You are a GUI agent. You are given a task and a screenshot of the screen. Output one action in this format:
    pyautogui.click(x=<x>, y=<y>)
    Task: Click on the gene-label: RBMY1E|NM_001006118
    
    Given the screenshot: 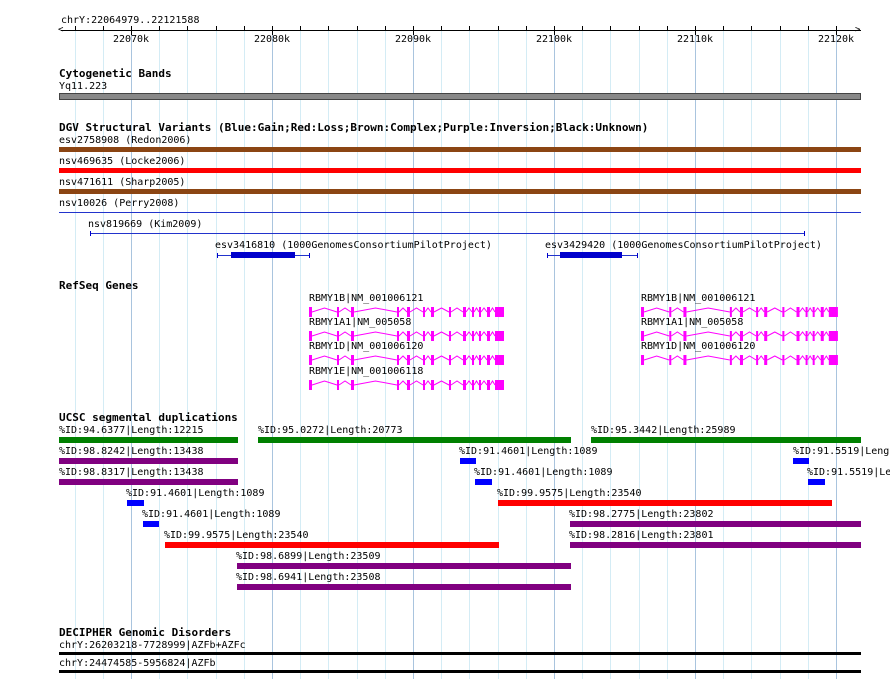 What is the action you would take?
    pyautogui.click(x=366, y=371)
    